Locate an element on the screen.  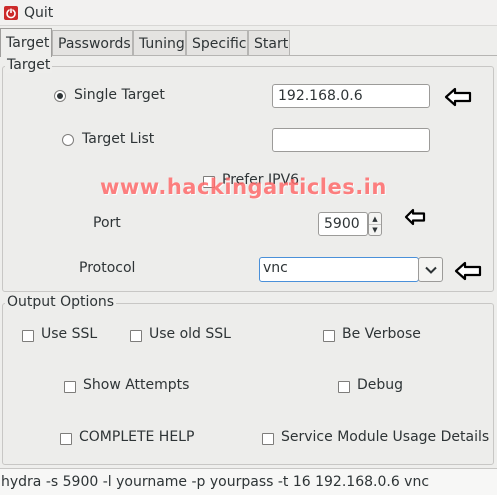
protocol-dropdown-button is located at coordinates (430, 269).